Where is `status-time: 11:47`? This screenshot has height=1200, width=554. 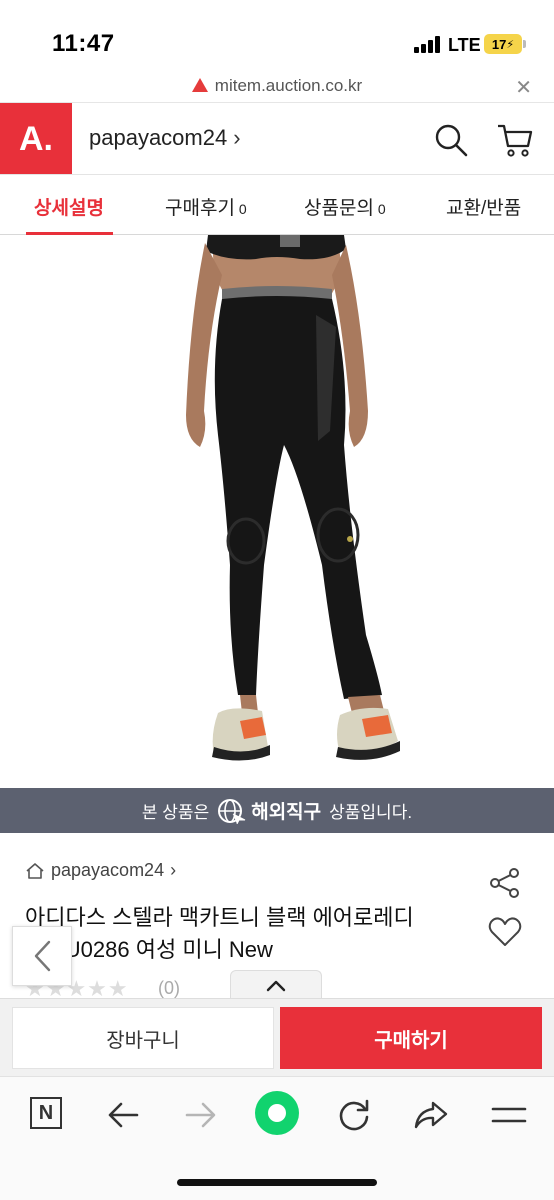
status-time: 11:47 is located at coordinates (83, 43).